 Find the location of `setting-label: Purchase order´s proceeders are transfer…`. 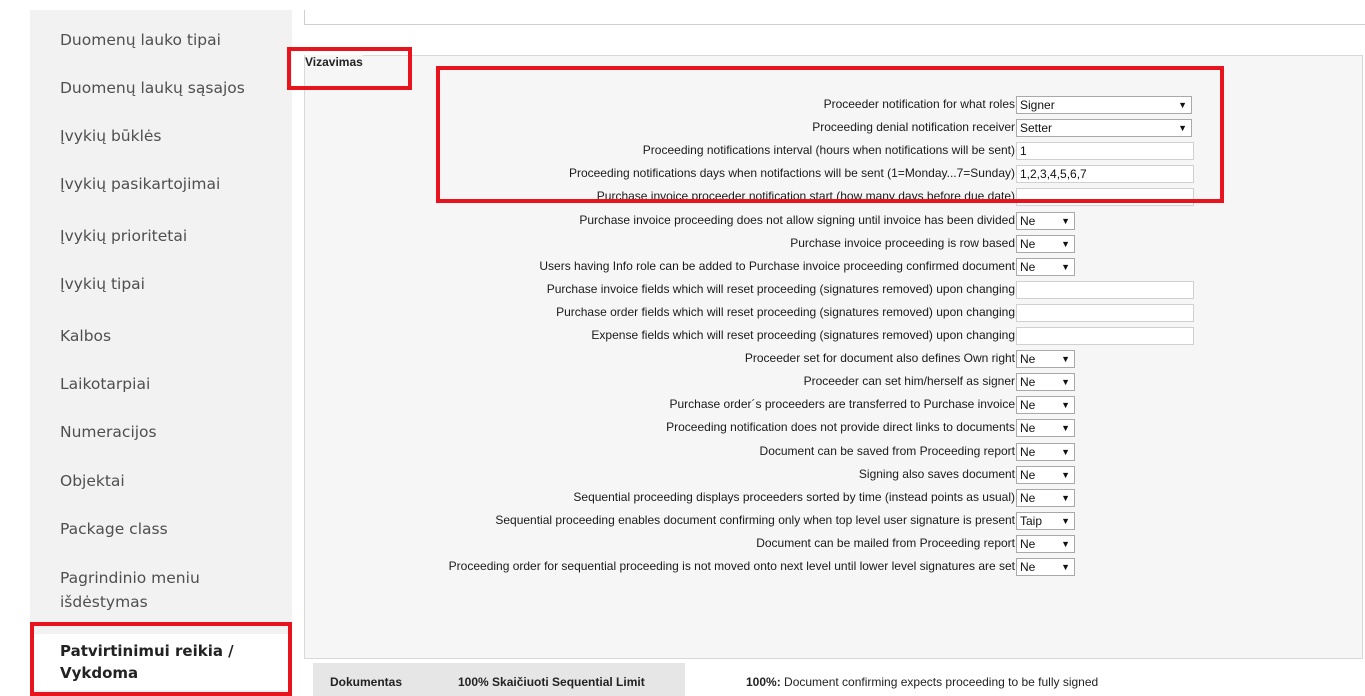

setting-label: Purchase order´s proceeders are transfer… is located at coordinates (842, 404).